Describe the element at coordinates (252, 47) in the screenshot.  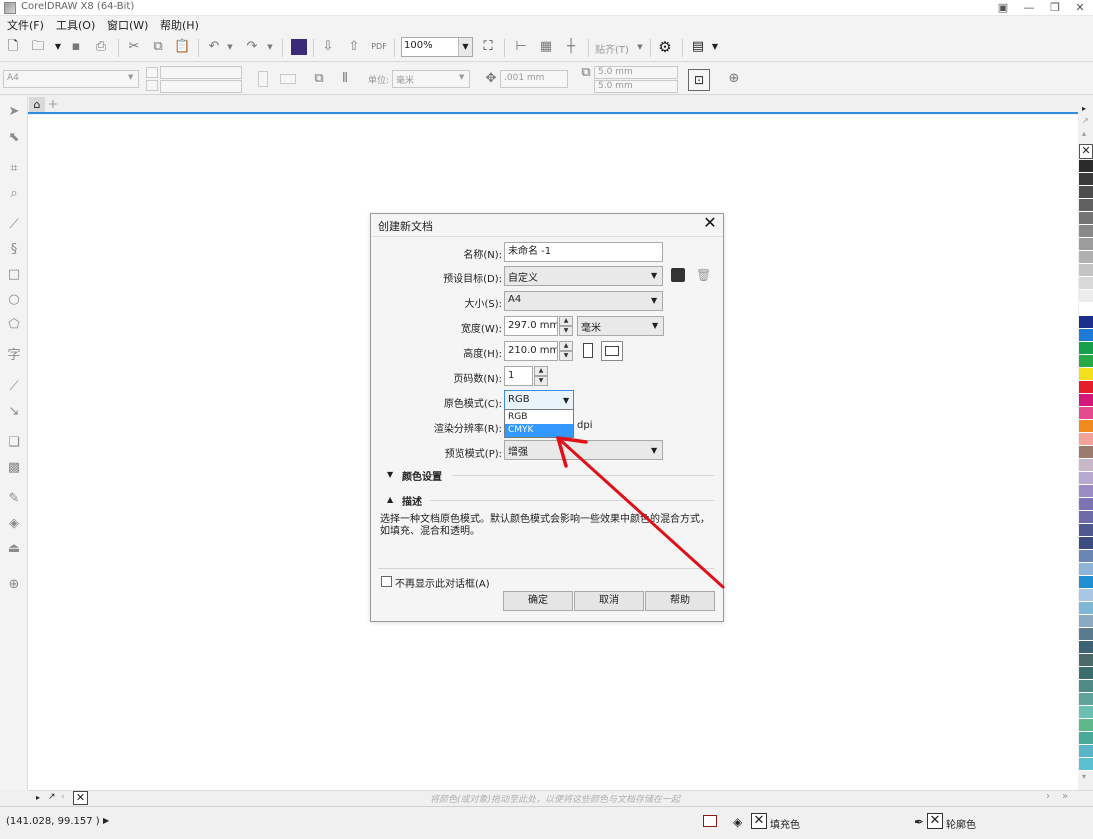
I see `redo-icon: ↷` at that location.